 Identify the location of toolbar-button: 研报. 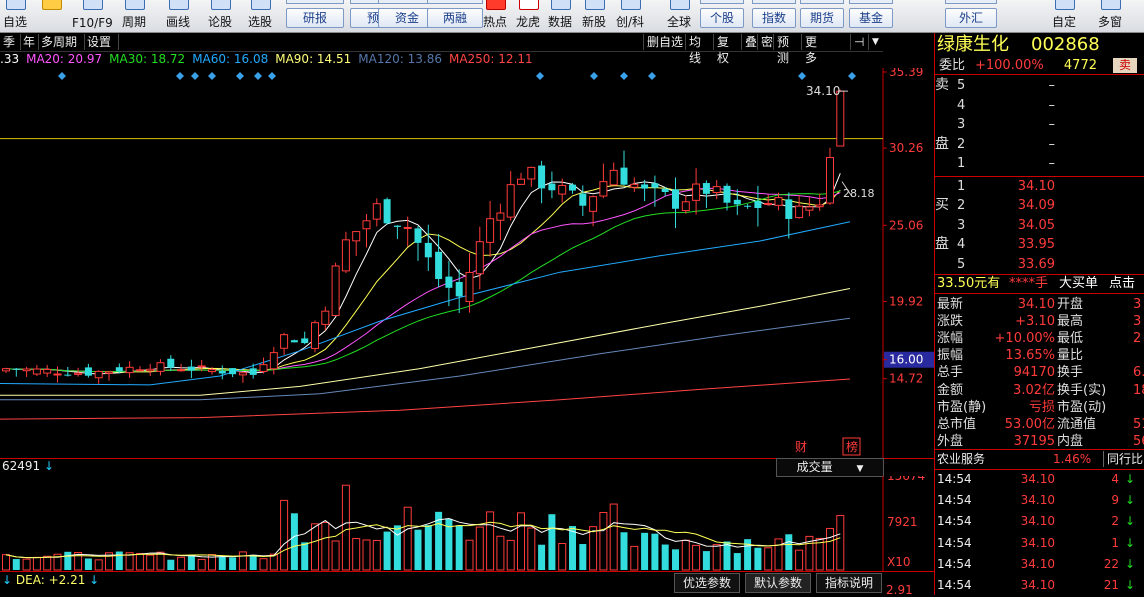
(315, 18).